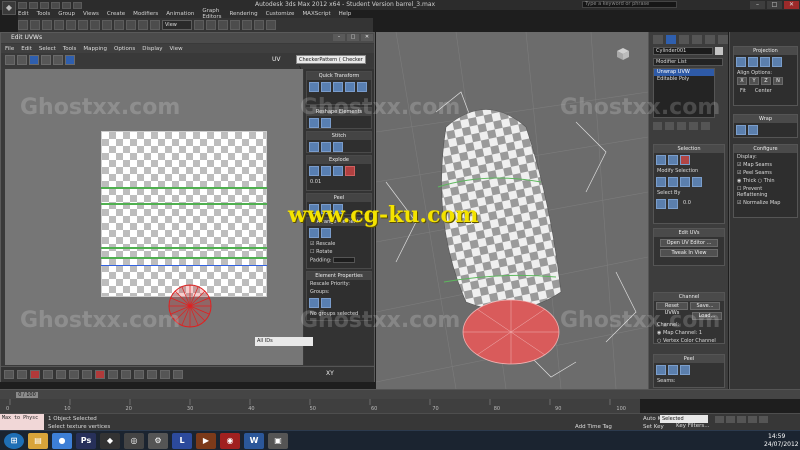 The height and width of the screenshot is (450, 800). What do you see at coordinates (697, 39) in the screenshot?
I see `motion-tab-icon` at bounding box center [697, 39].